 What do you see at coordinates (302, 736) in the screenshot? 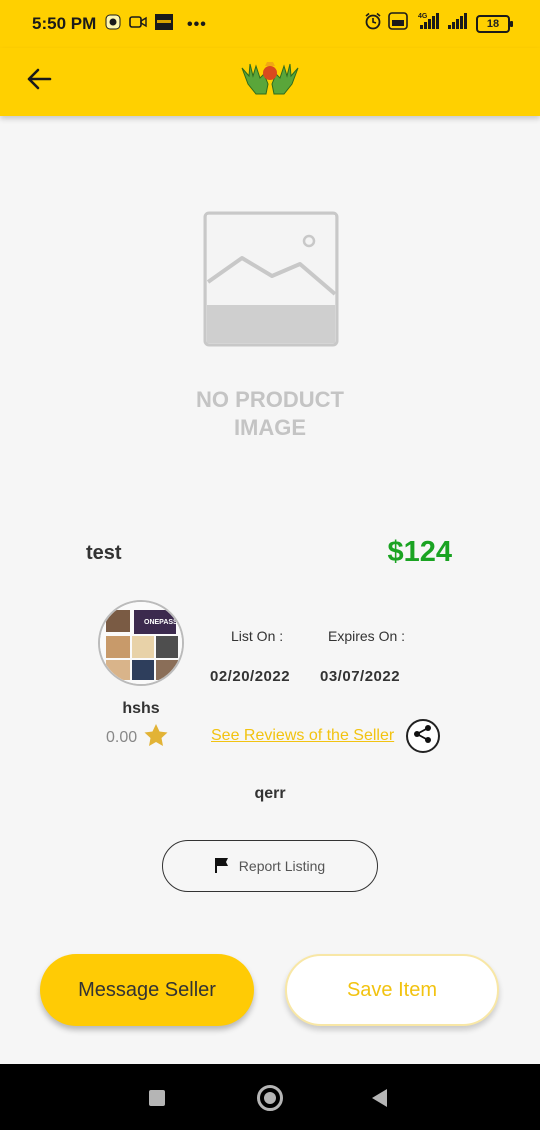
I see `see-reviews-link: See Reviews of the Seller` at bounding box center [302, 736].